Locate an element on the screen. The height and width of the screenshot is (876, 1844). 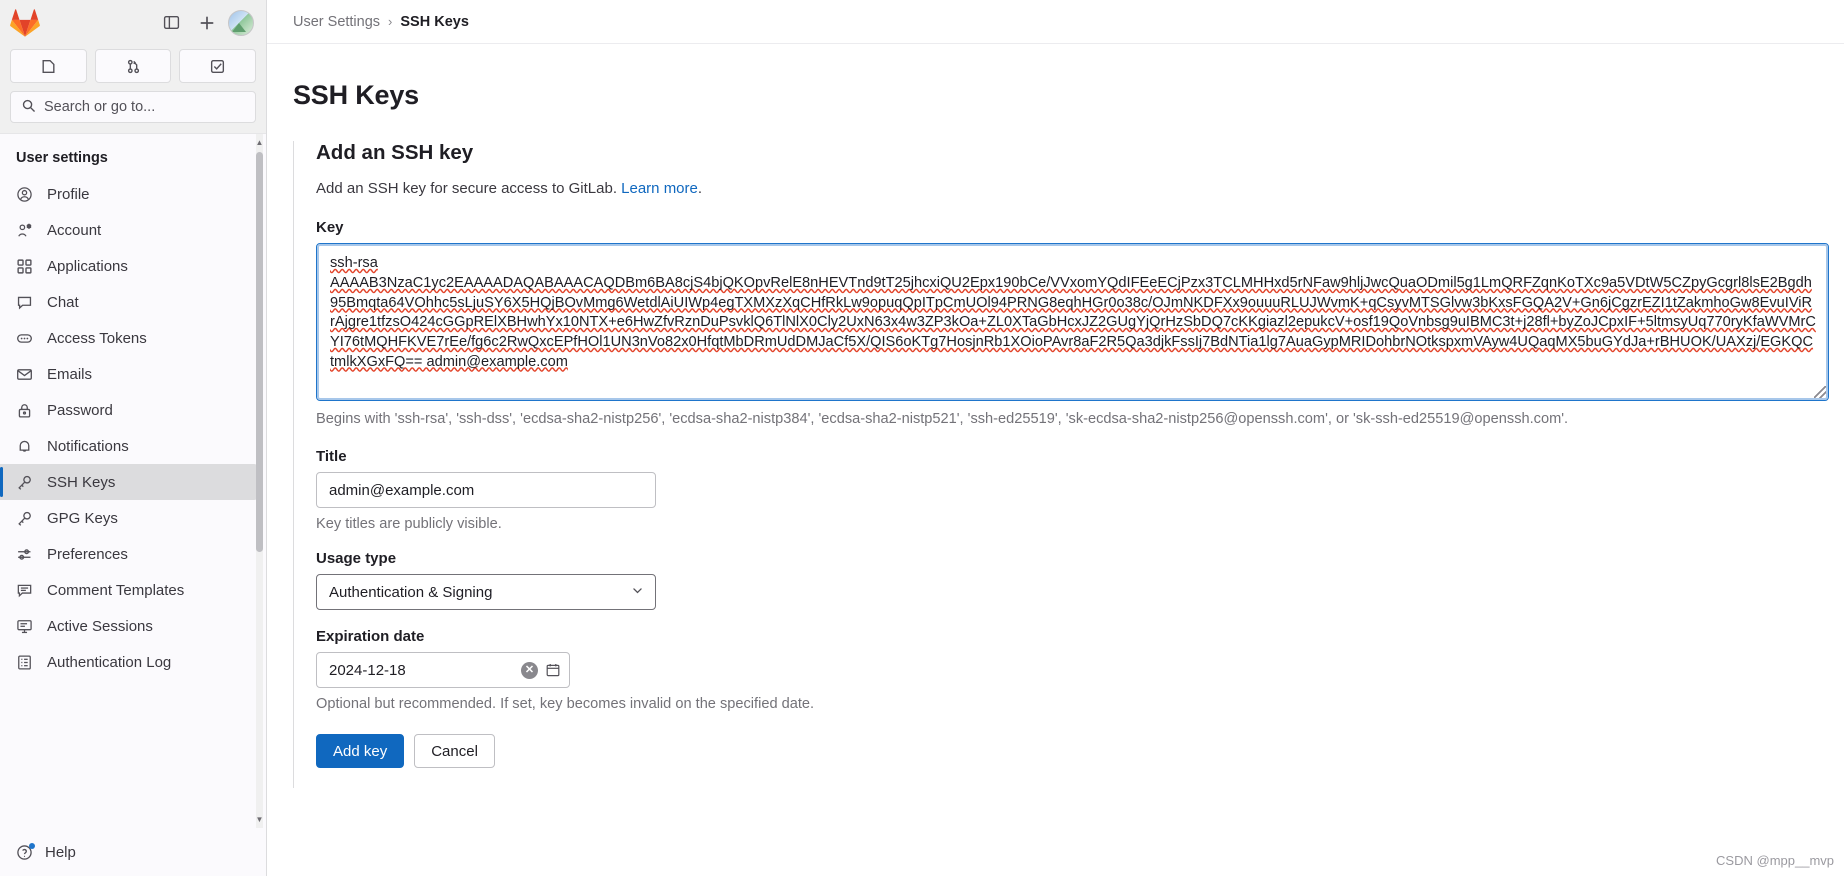
page-title: SSH Keys is located at coordinates (356, 95).